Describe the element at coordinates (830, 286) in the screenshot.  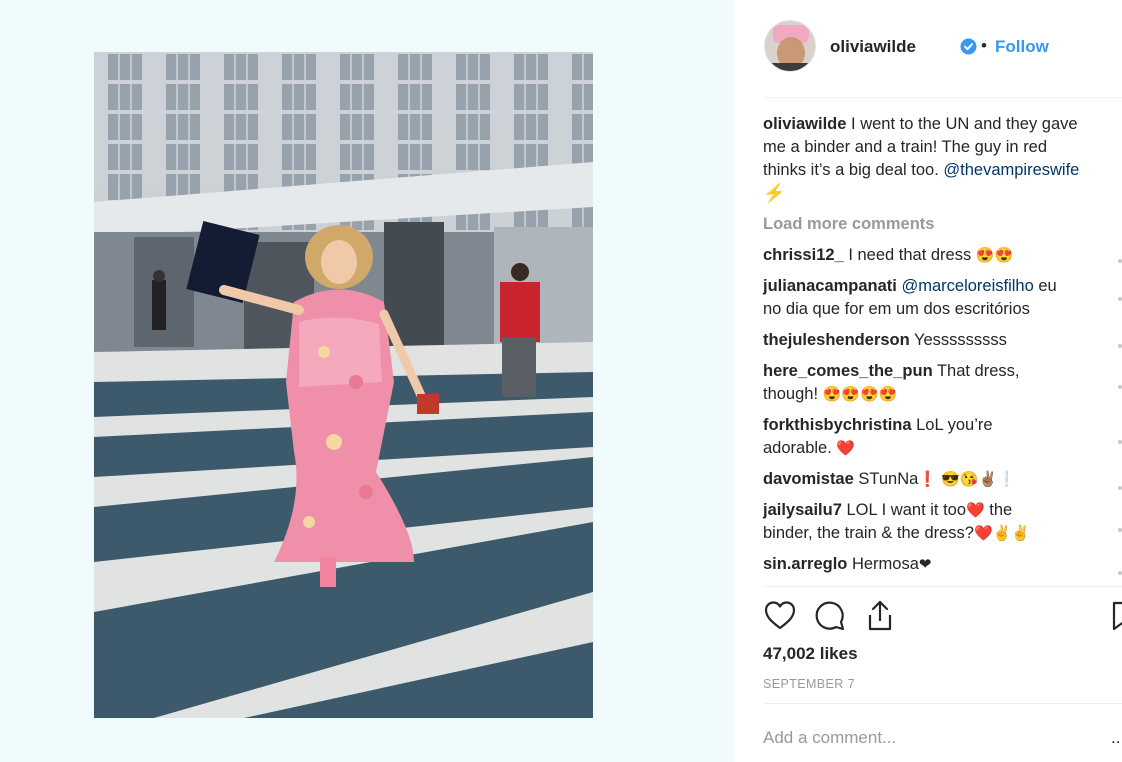
I see `comment-username: julianacampanati` at that location.